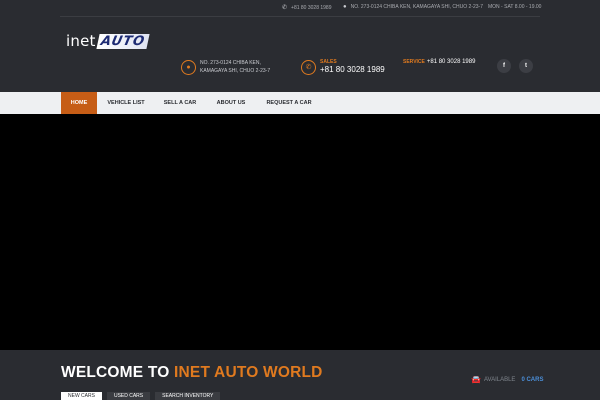 The image size is (600, 400). Describe the element at coordinates (81, 41) in the screenshot. I see `logo-prefix: inet` at that location.